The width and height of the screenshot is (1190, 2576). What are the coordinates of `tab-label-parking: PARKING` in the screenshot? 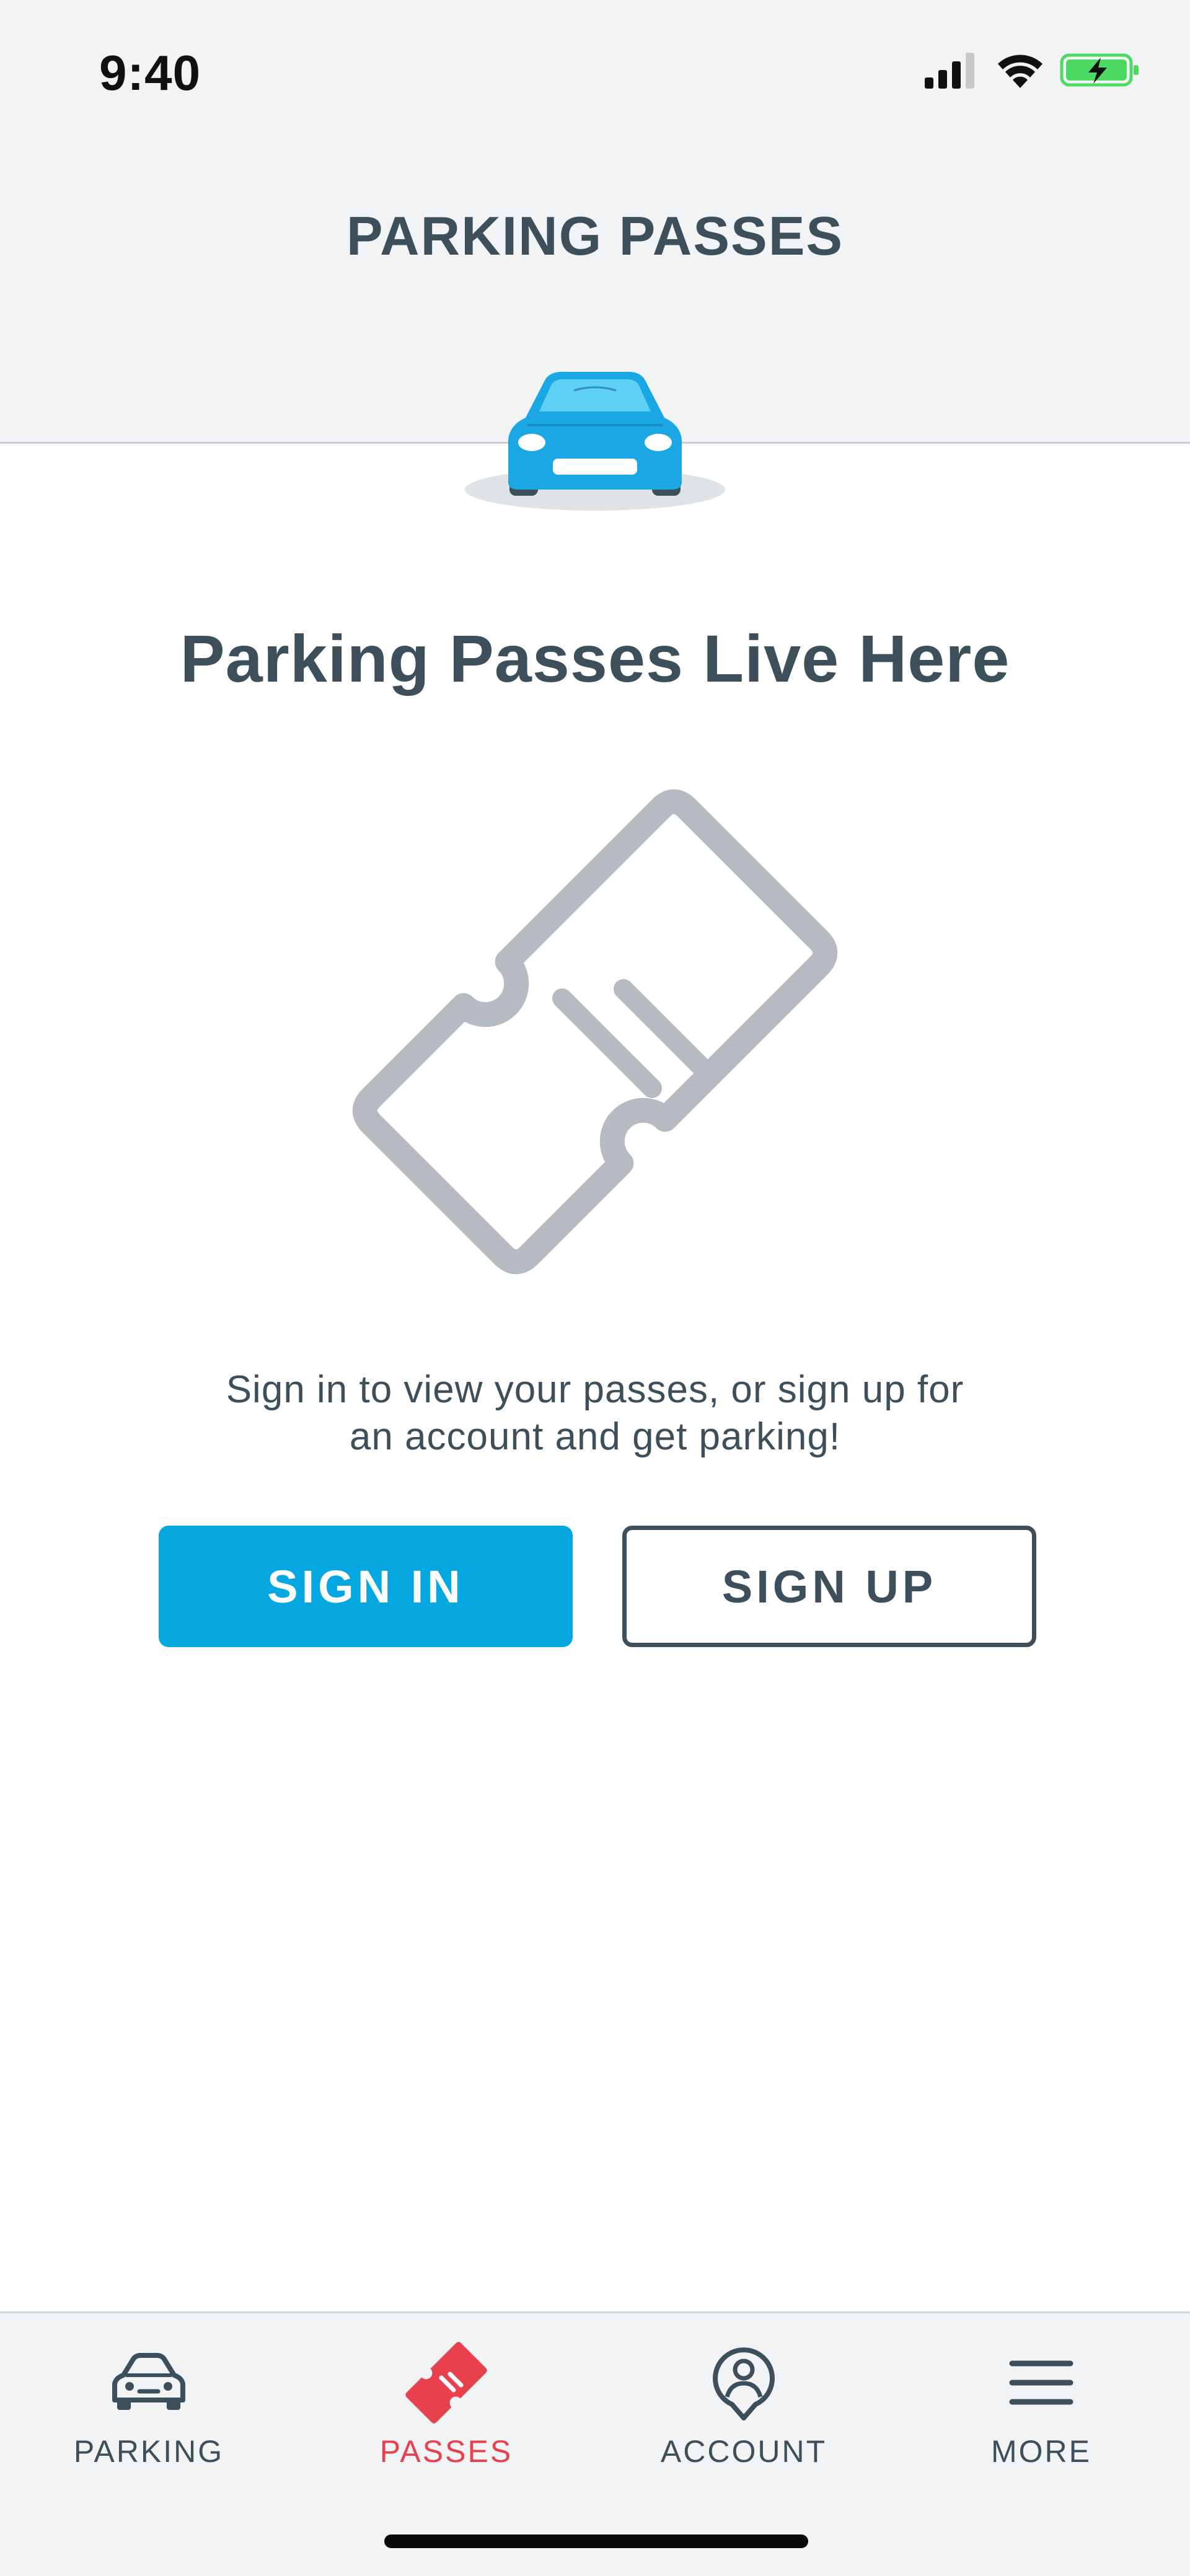 It's located at (148, 2451).